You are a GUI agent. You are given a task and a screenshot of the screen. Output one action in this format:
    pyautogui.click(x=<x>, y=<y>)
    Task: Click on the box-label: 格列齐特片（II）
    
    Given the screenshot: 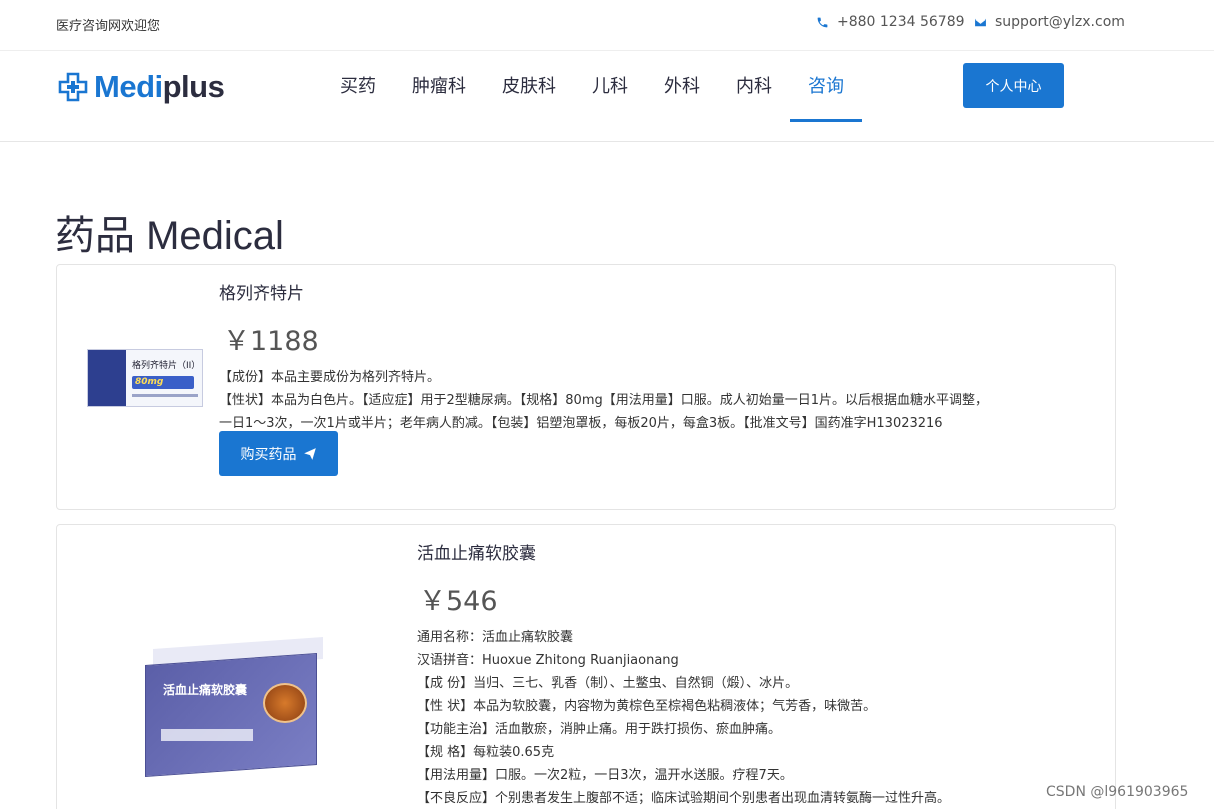 What is the action you would take?
    pyautogui.click(x=166, y=366)
    